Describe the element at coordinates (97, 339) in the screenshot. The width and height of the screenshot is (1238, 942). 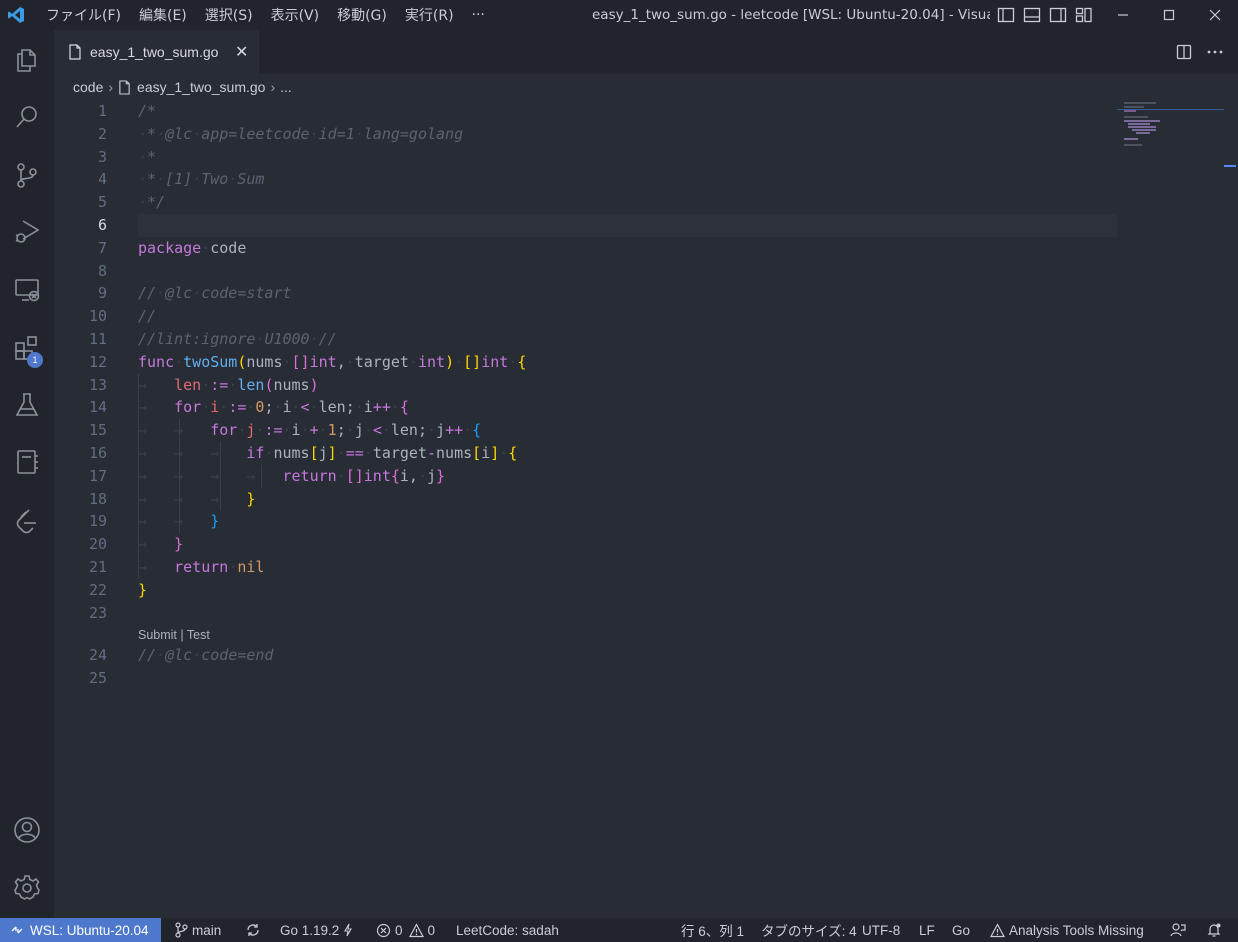
I see `line-number: 11` at that location.